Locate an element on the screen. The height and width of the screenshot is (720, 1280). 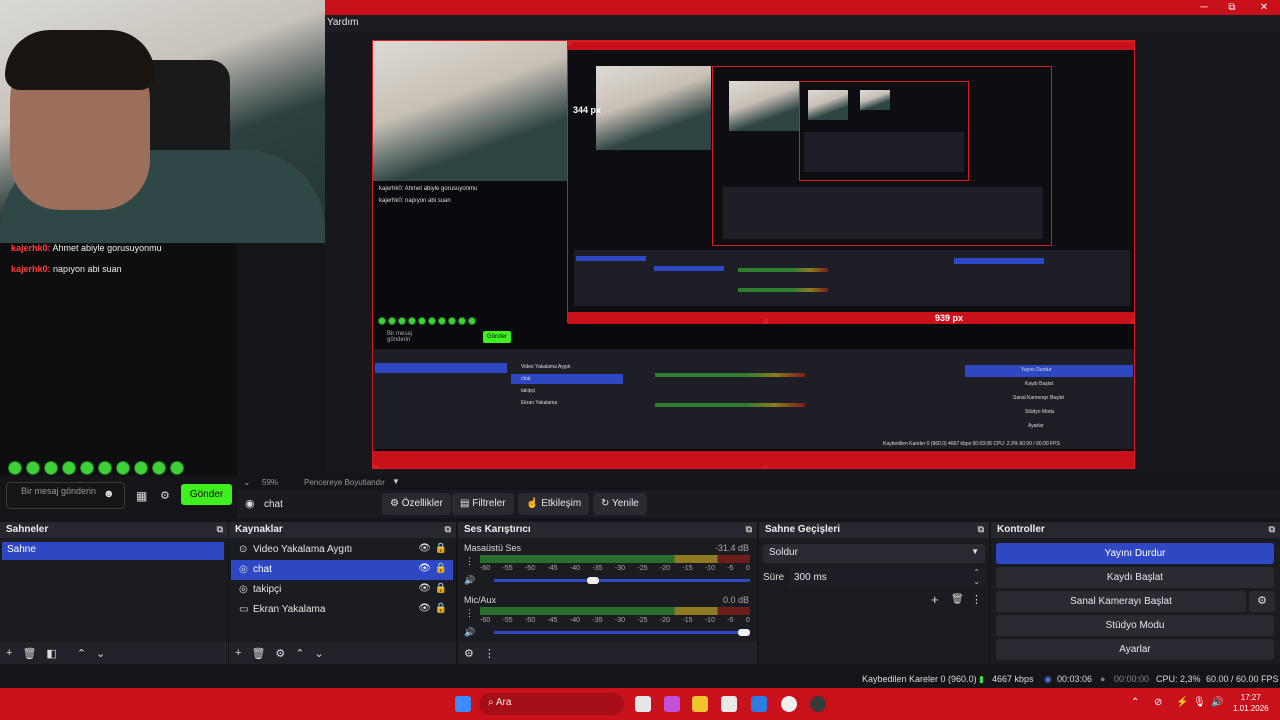
source-item: ◎ chat 👁 🔒 is located at coordinates (342, 570).